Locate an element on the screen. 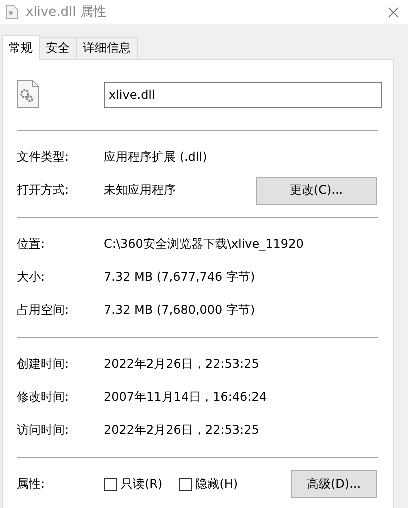 The image size is (408, 508). window-title: xlive.dll 属性 is located at coordinates (67, 12).